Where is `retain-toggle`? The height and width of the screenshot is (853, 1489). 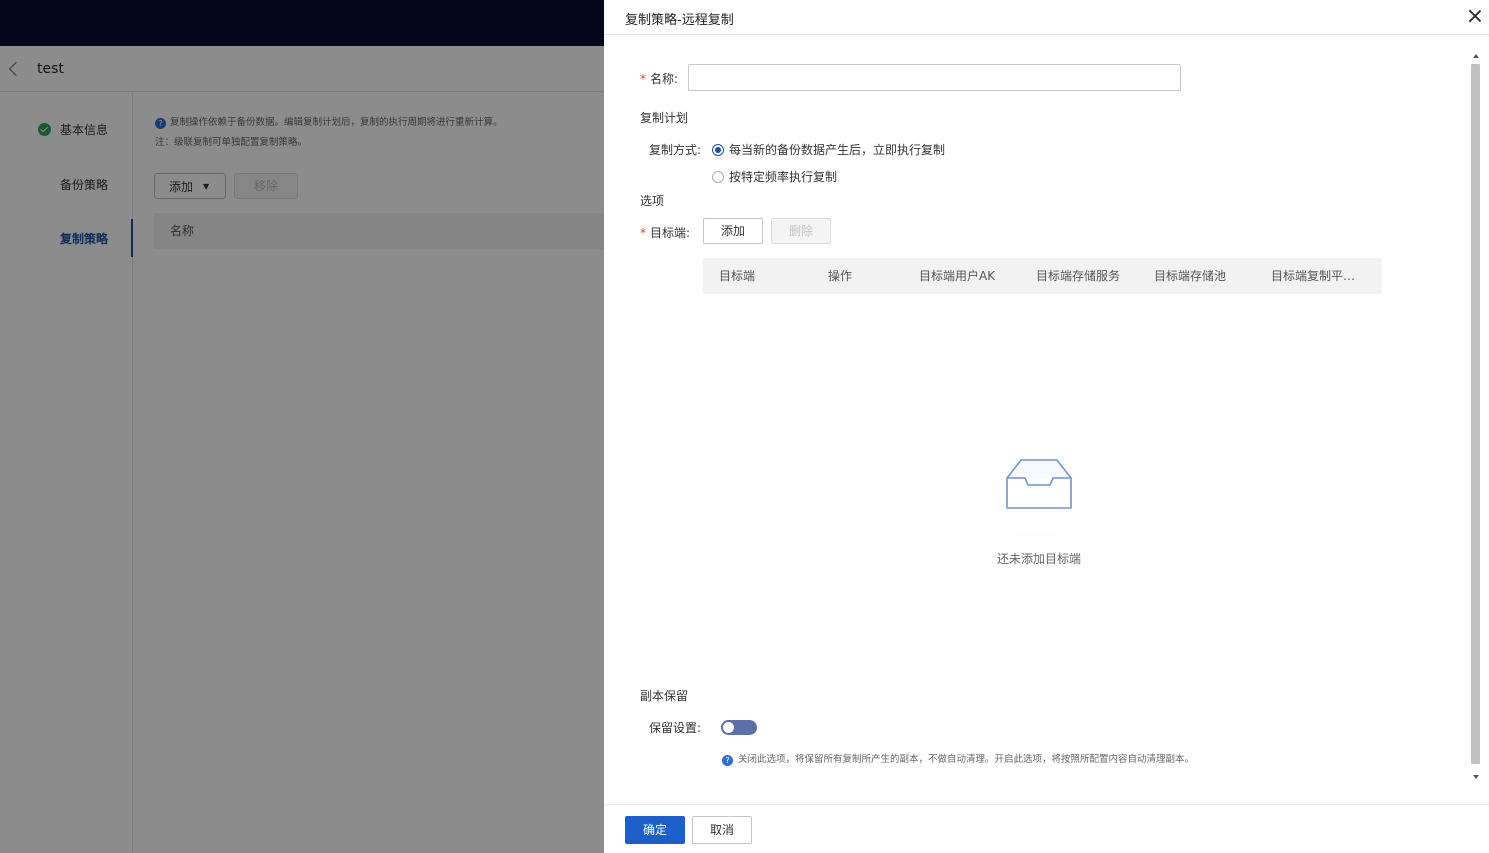 retain-toggle is located at coordinates (739, 727).